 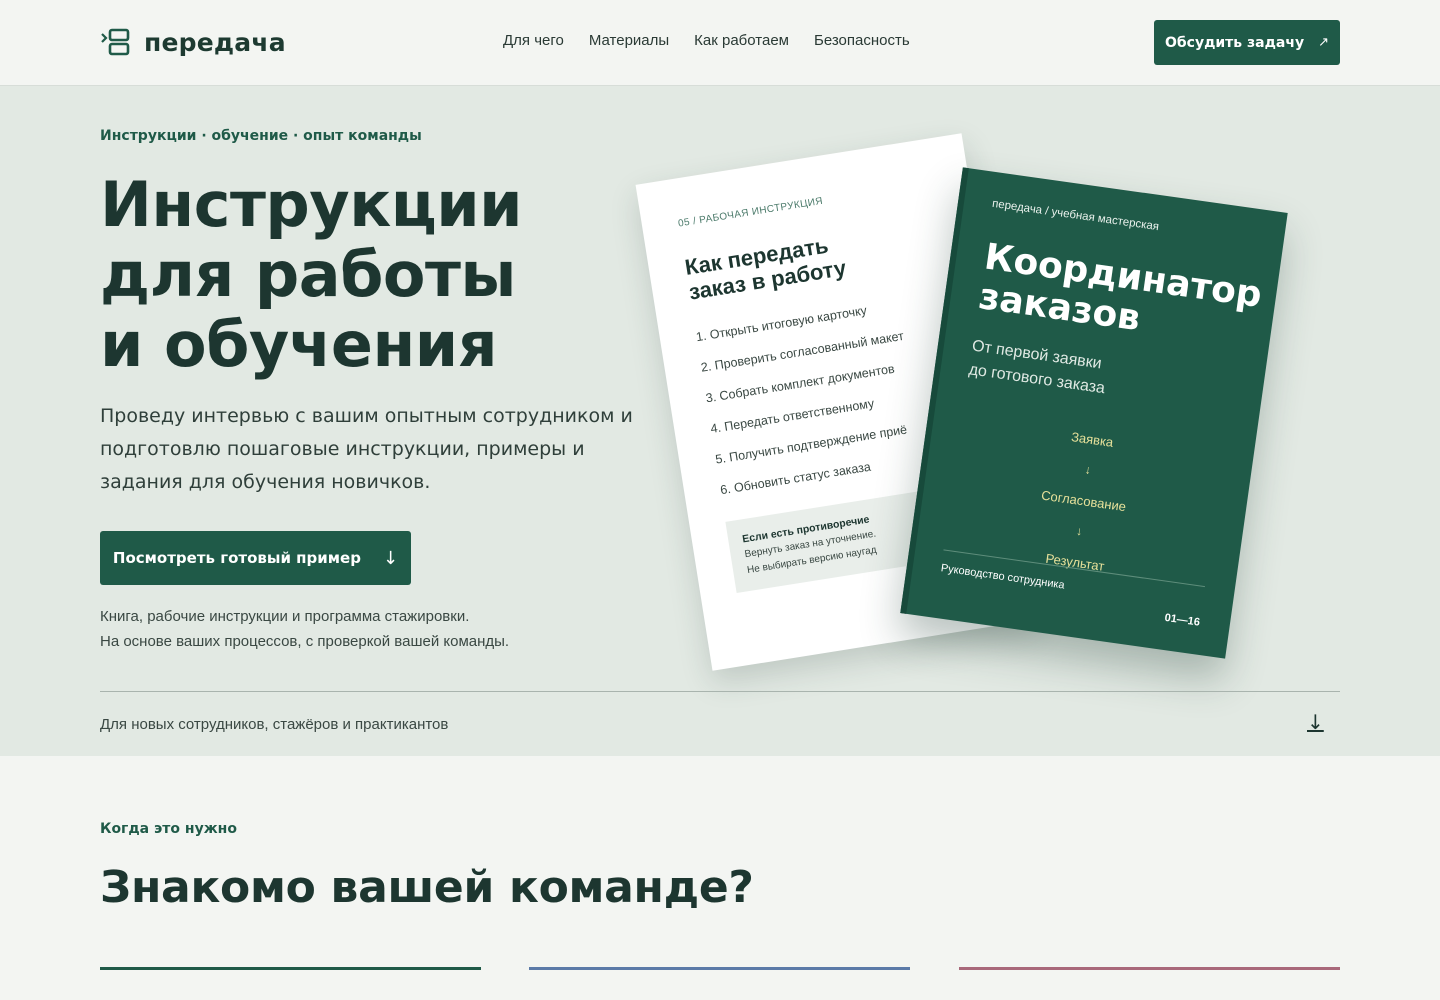 What do you see at coordinates (115, 42) in the screenshot?
I see `logo-icon` at bounding box center [115, 42].